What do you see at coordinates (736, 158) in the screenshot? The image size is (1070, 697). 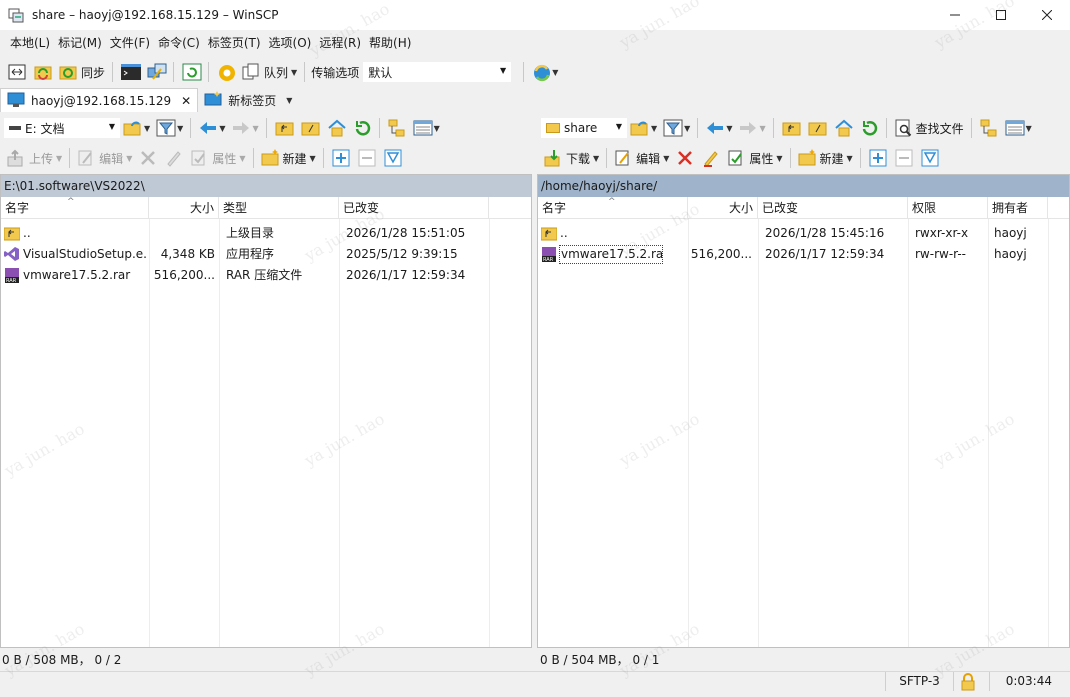 I see `properties-icon` at bounding box center [736, 158].